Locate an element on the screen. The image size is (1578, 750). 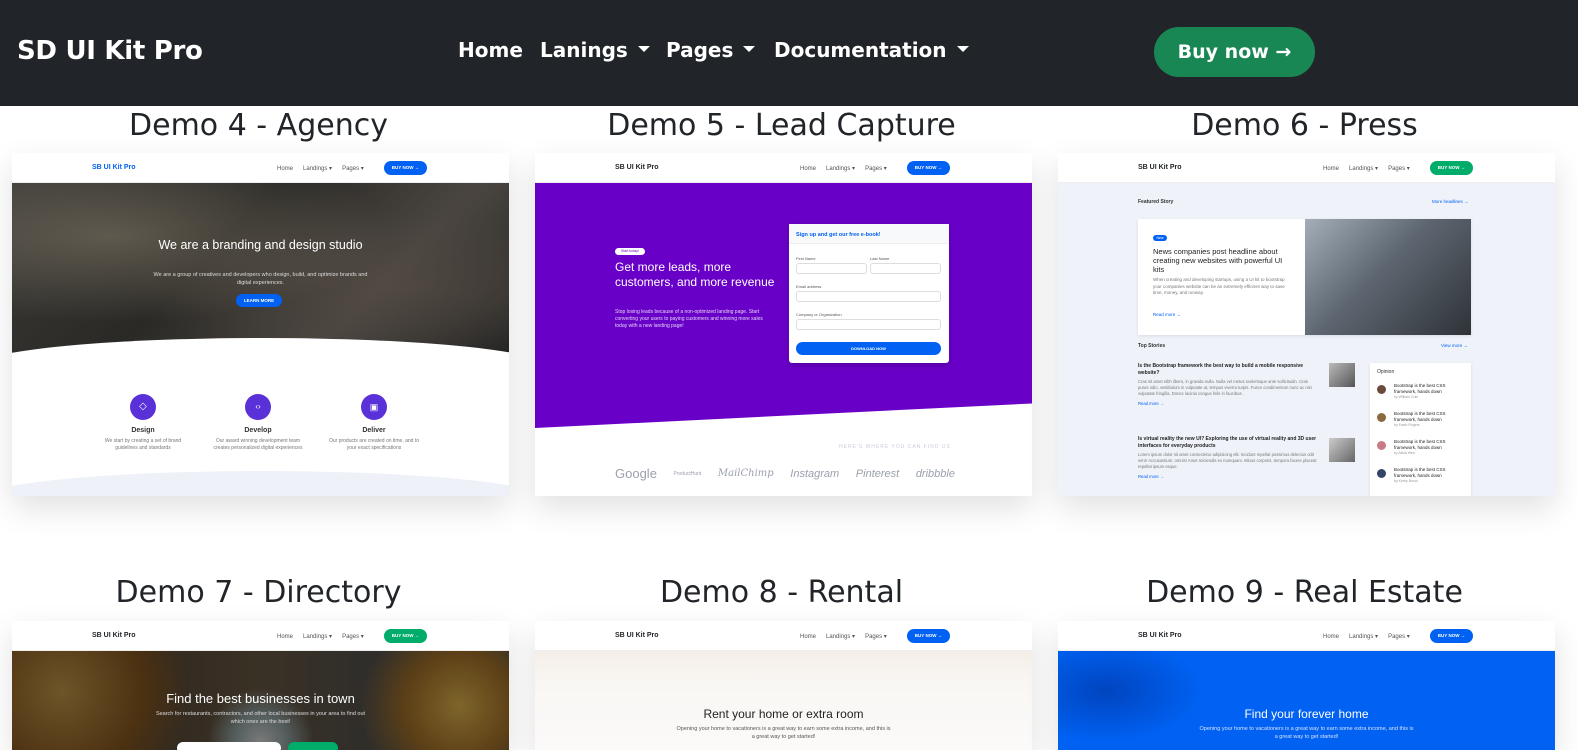
start-today-badge: Start today! is located at coordinates (630, 251).